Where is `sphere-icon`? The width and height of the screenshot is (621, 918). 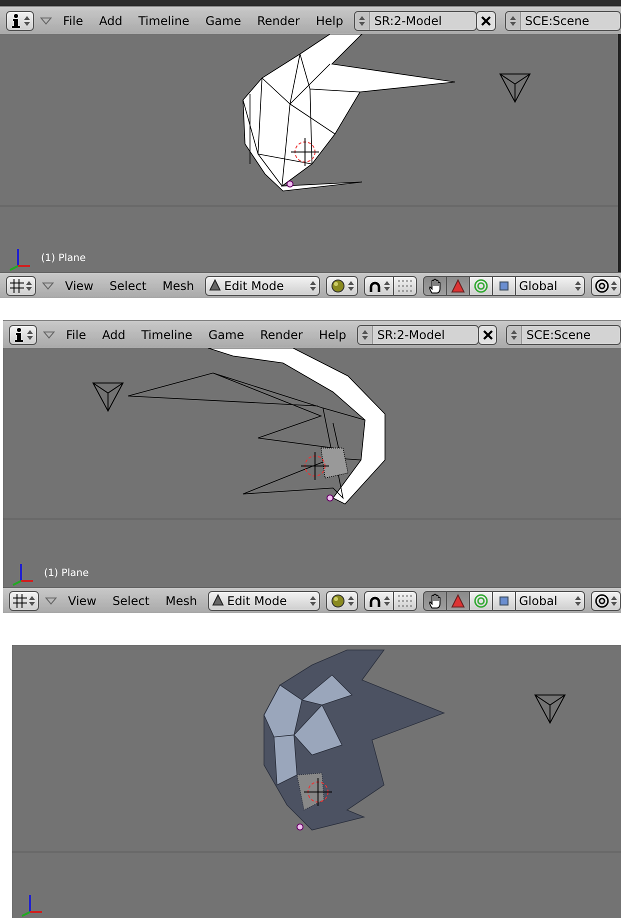
sphere-icon is located at coordinates (338, 286).